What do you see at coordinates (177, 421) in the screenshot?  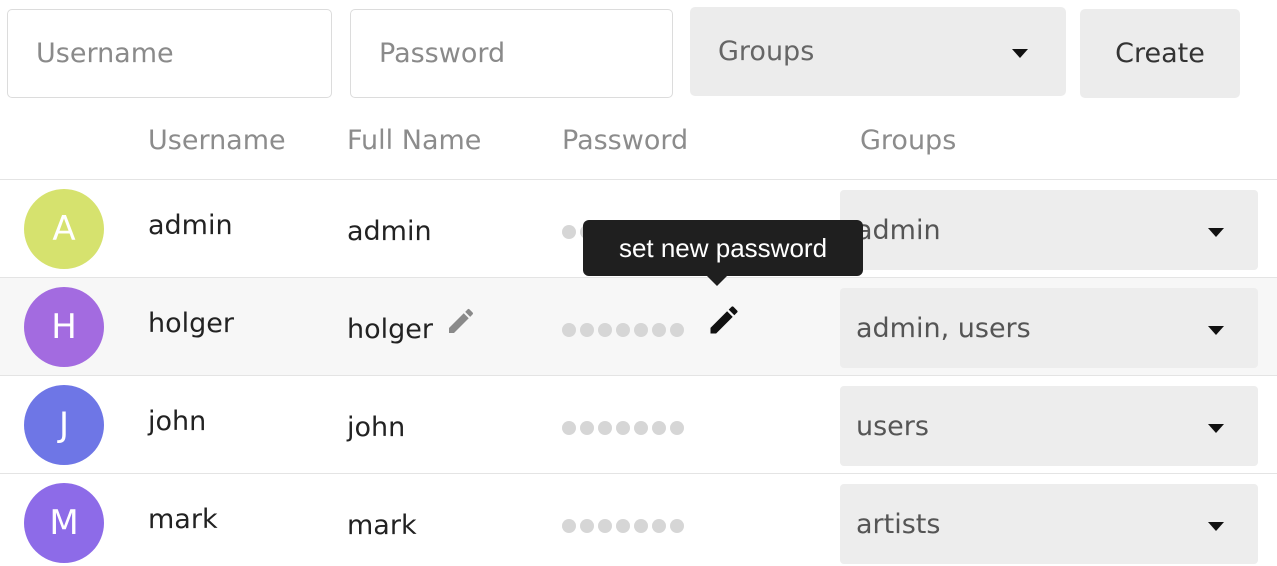 I see `username-cell: john` at bounding box center [177, 421].